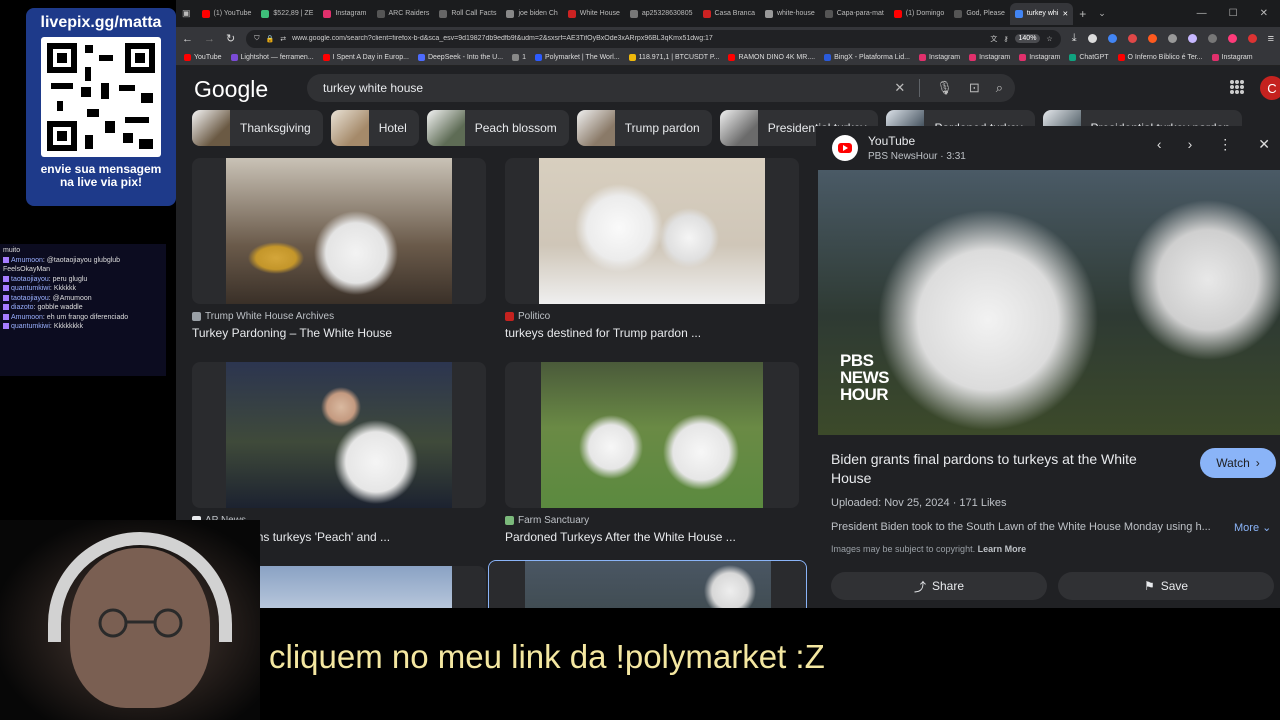  I want to click on maximize-icon: ☐, so click(1233, 13).